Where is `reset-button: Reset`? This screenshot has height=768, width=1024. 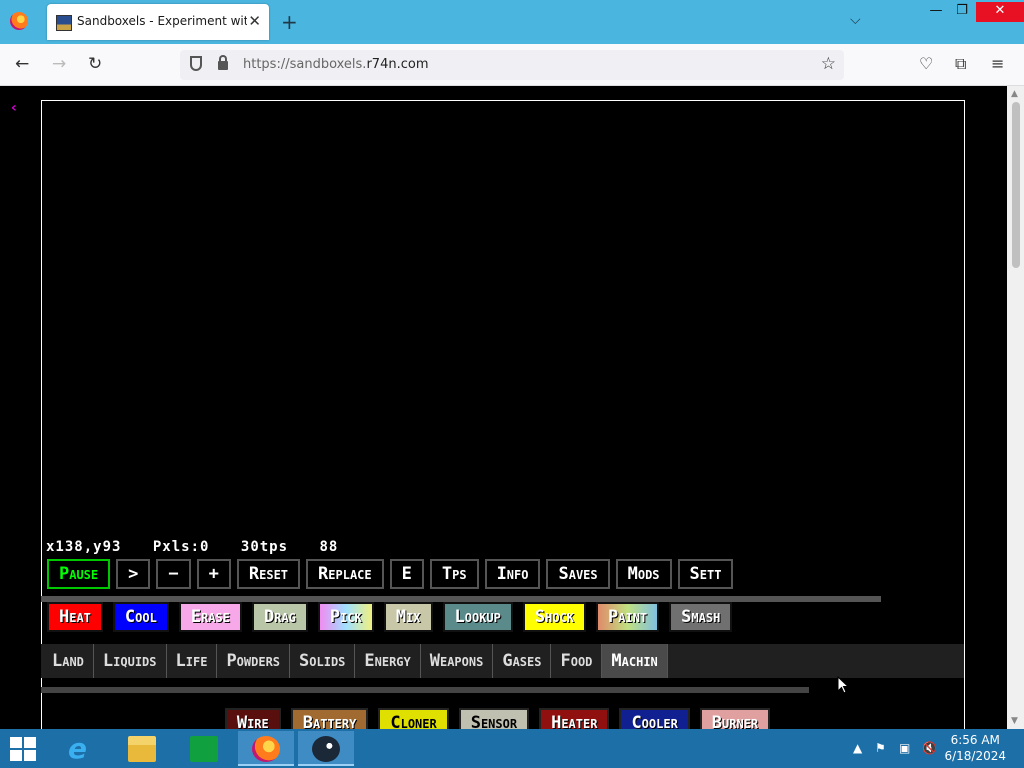
reset-button: Reset is located at coordinates (268, 574).